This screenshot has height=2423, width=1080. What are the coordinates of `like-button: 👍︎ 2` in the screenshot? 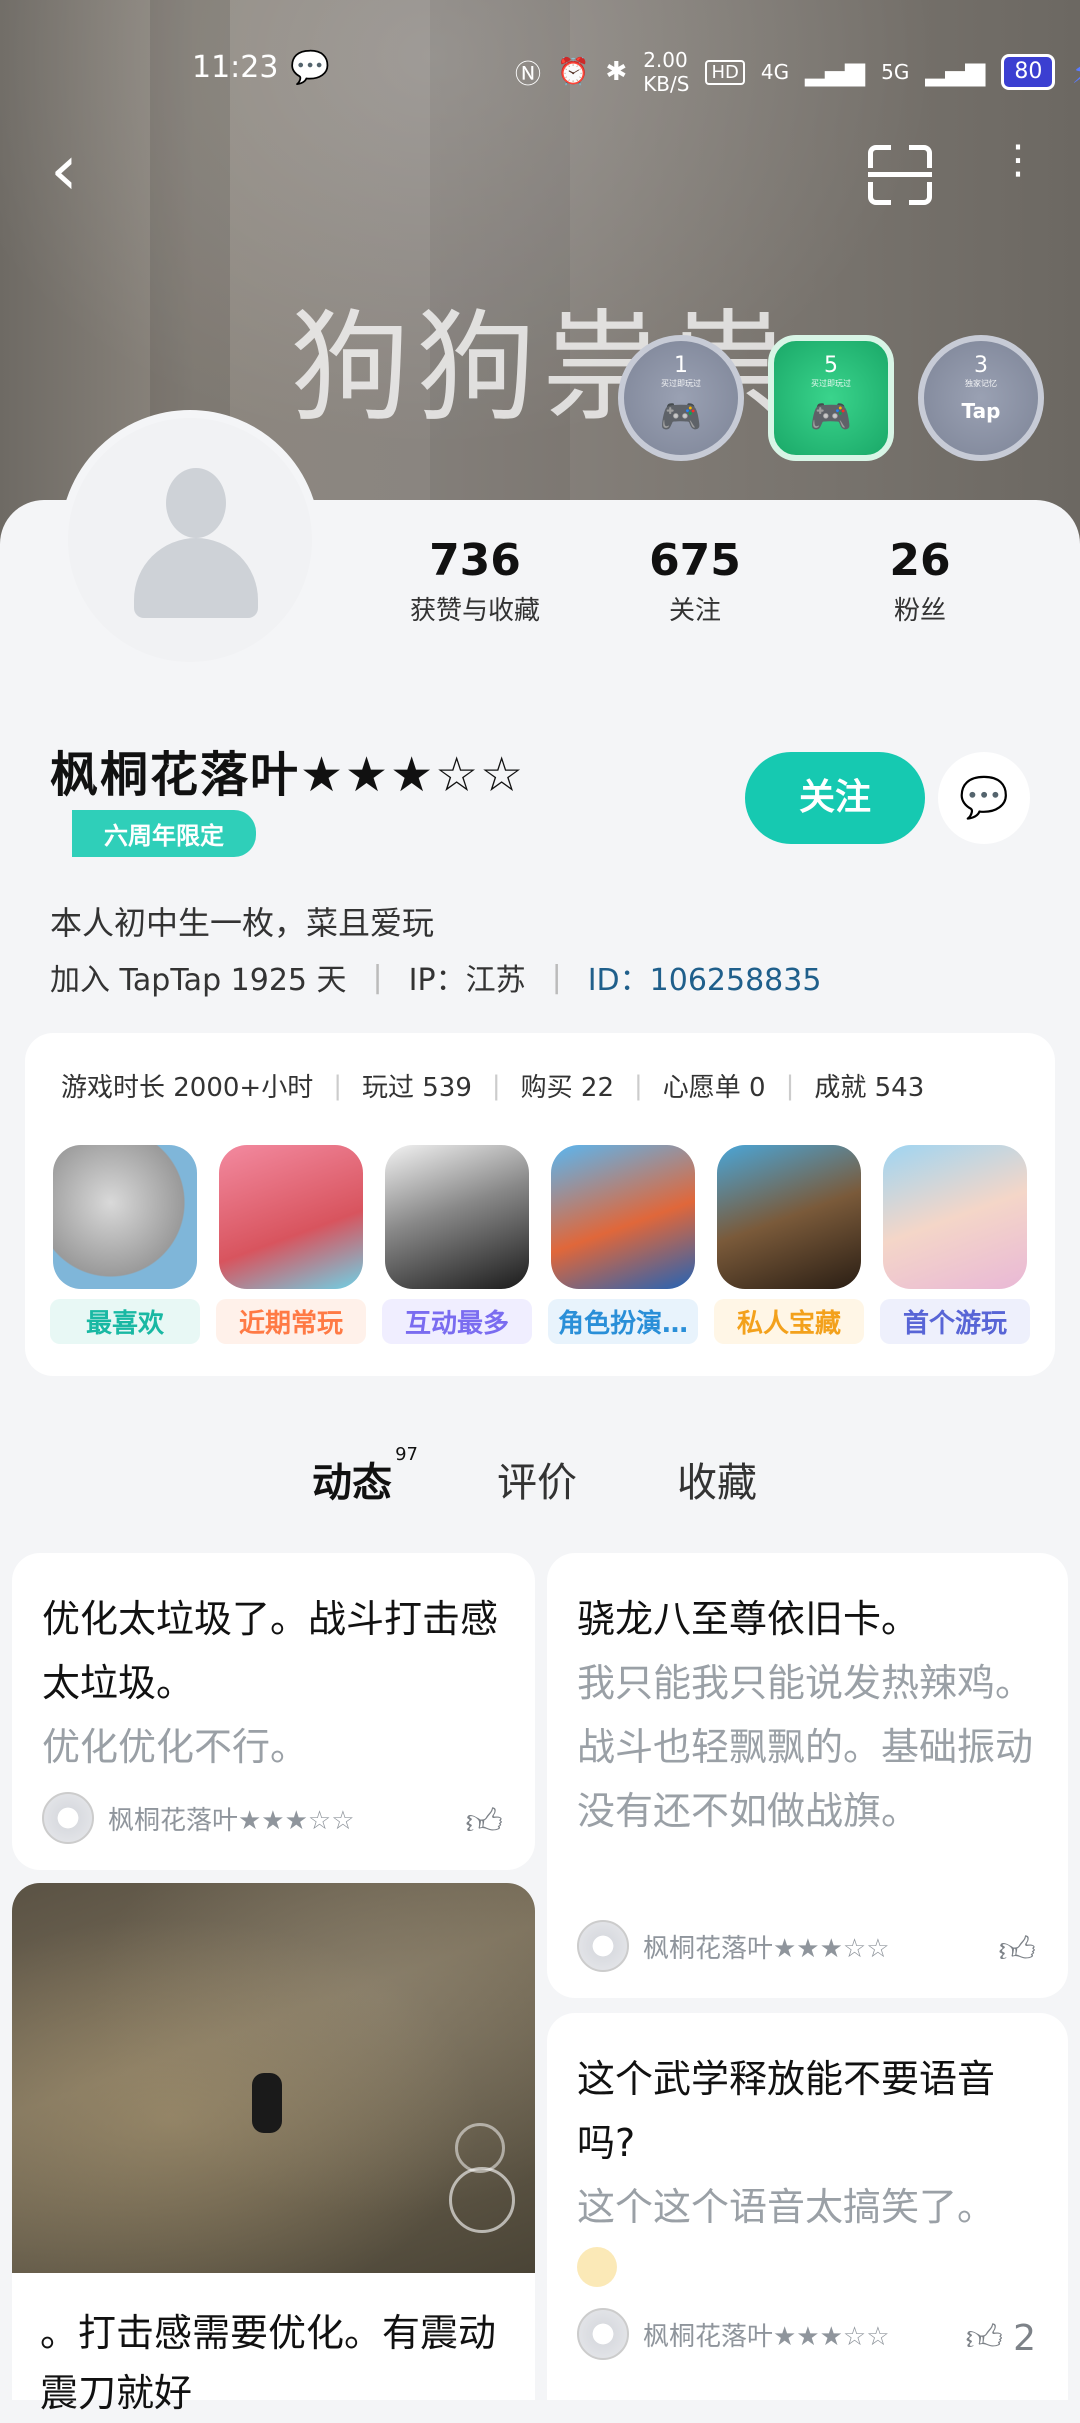 It's located at (1000, 2338).